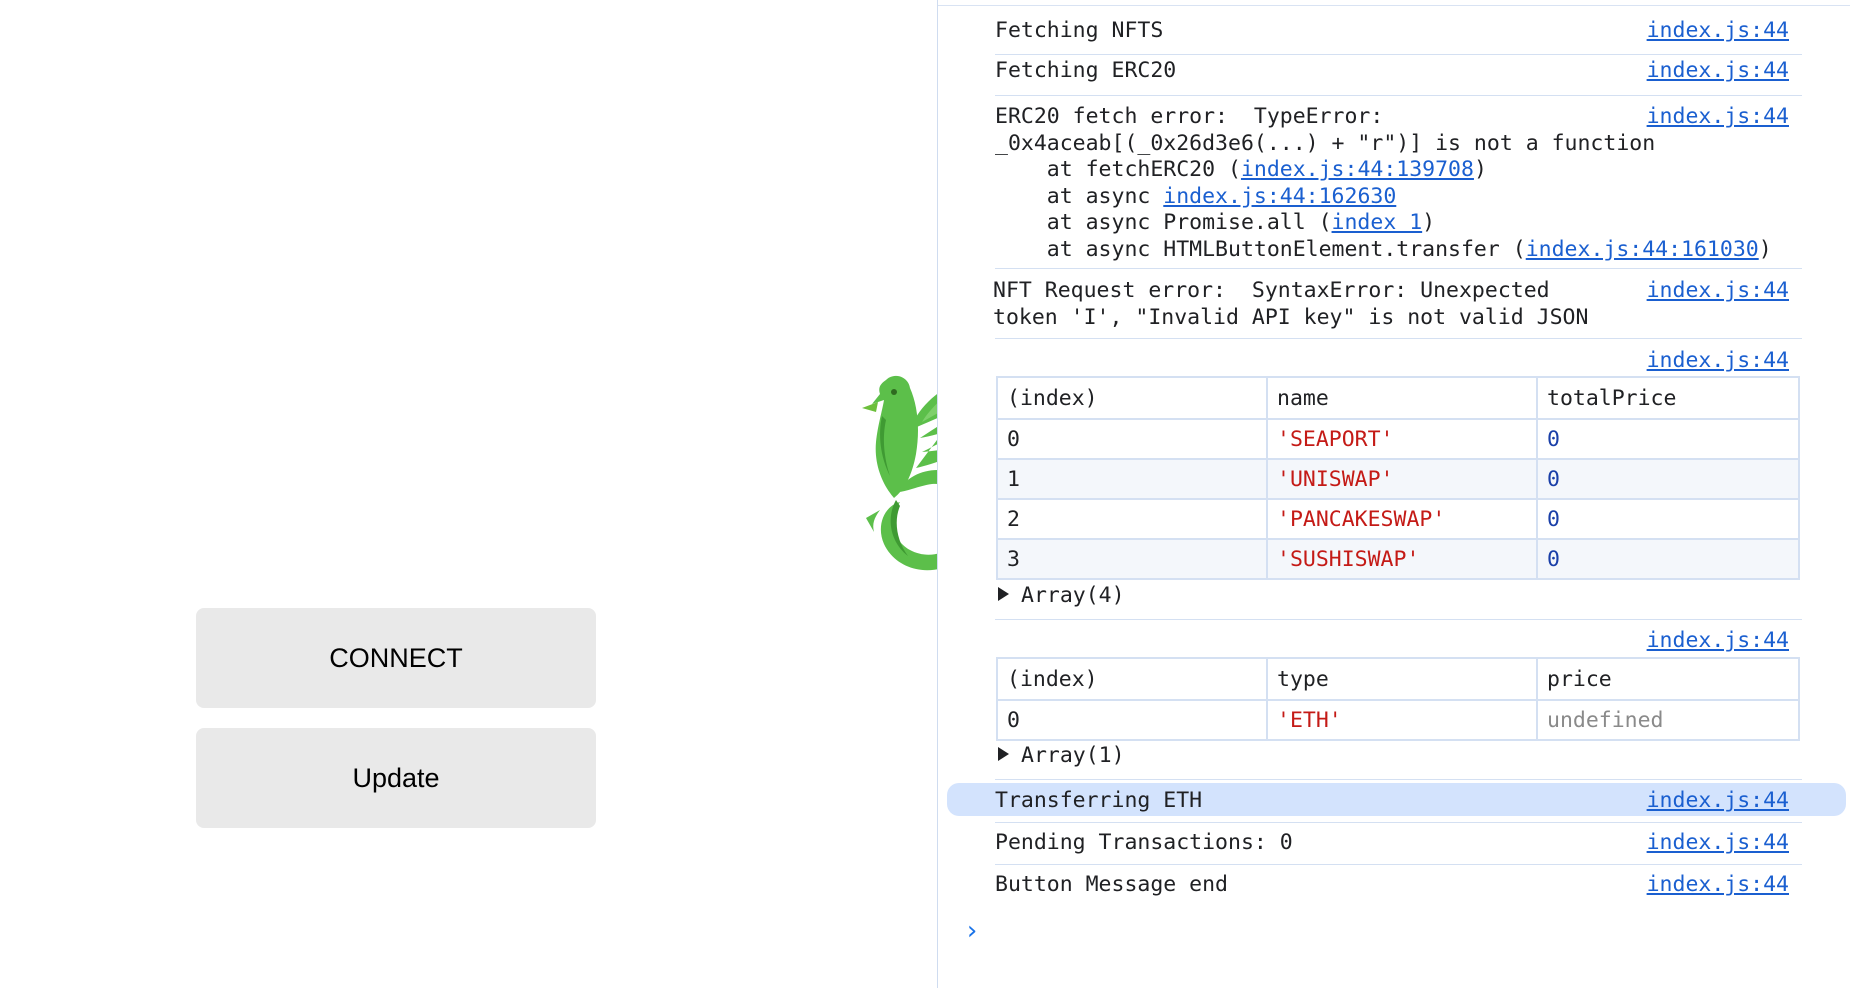 This screenshot has width=1850, height=988. Describe the element at coordinates (396, 778) in the screenshot. I see `update-button: Update` at that location.